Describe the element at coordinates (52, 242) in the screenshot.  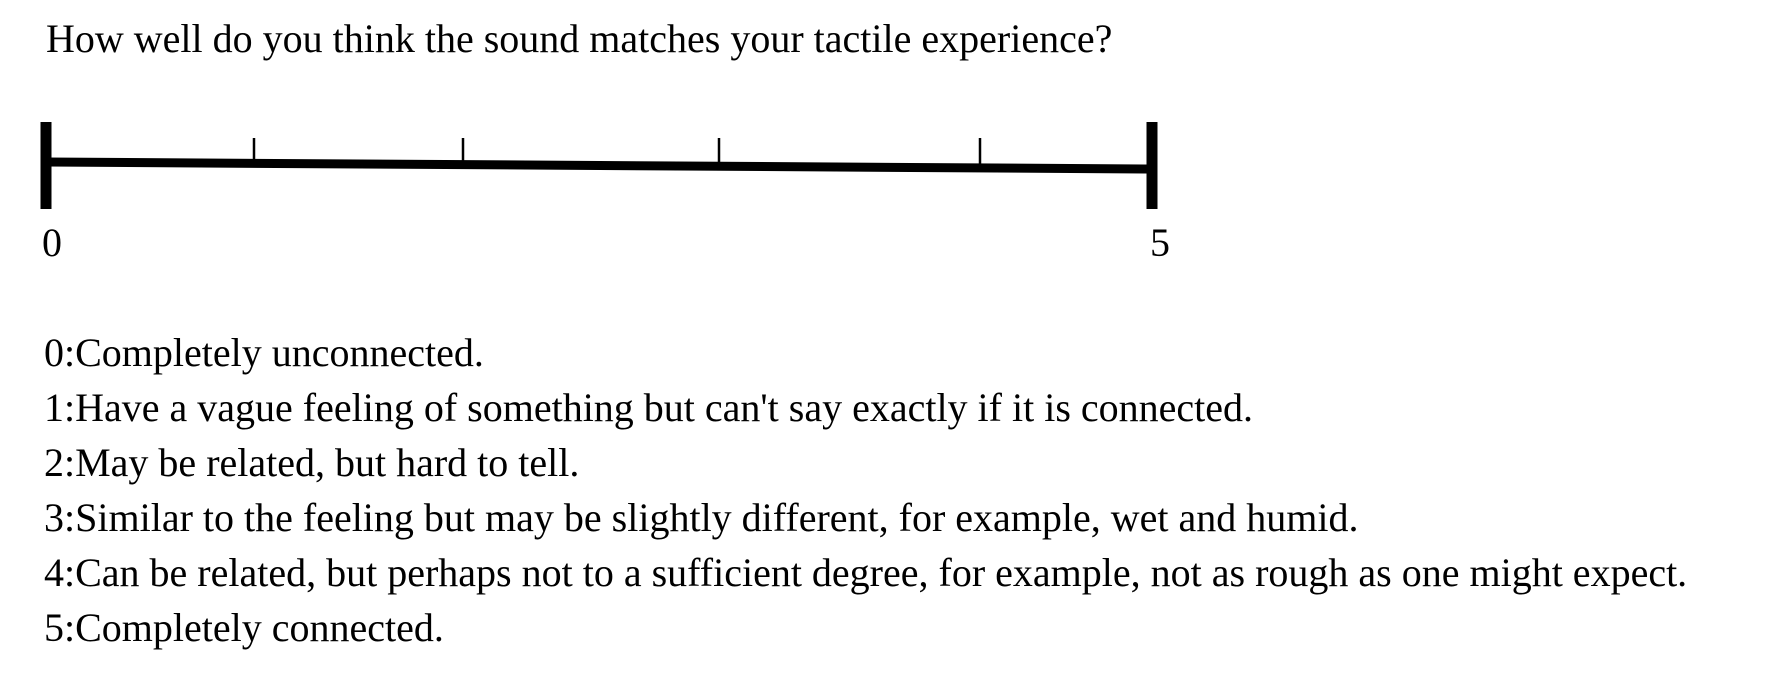
I see `scale-min-label: 0` at that location.